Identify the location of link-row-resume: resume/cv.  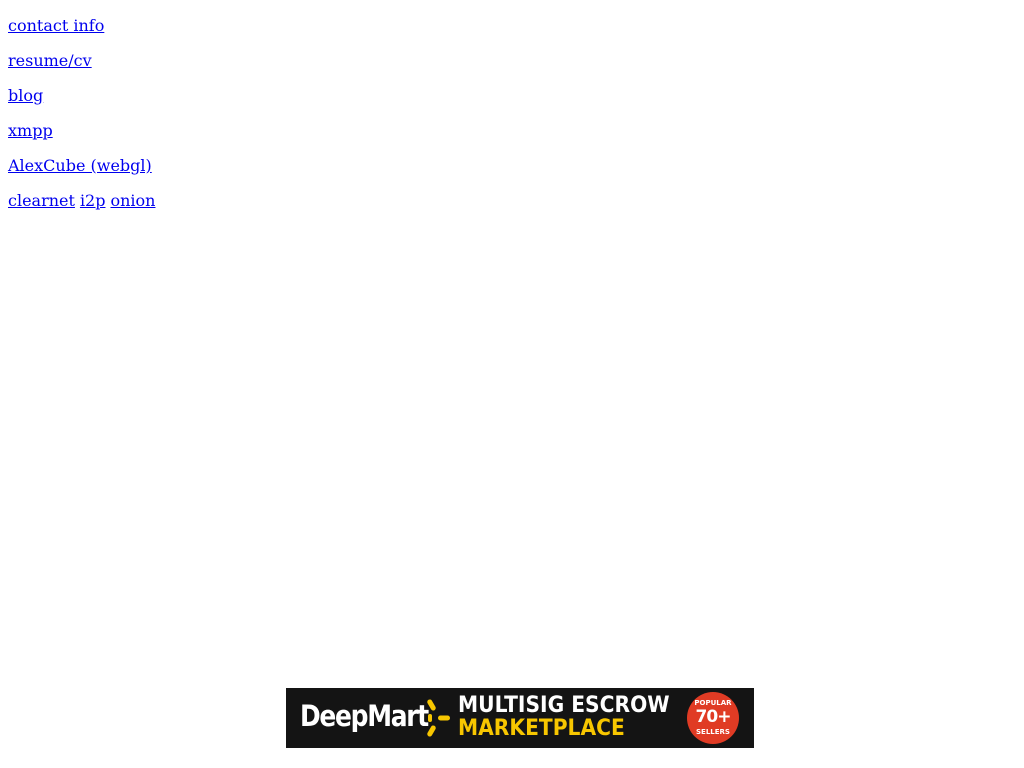
(81, 68).